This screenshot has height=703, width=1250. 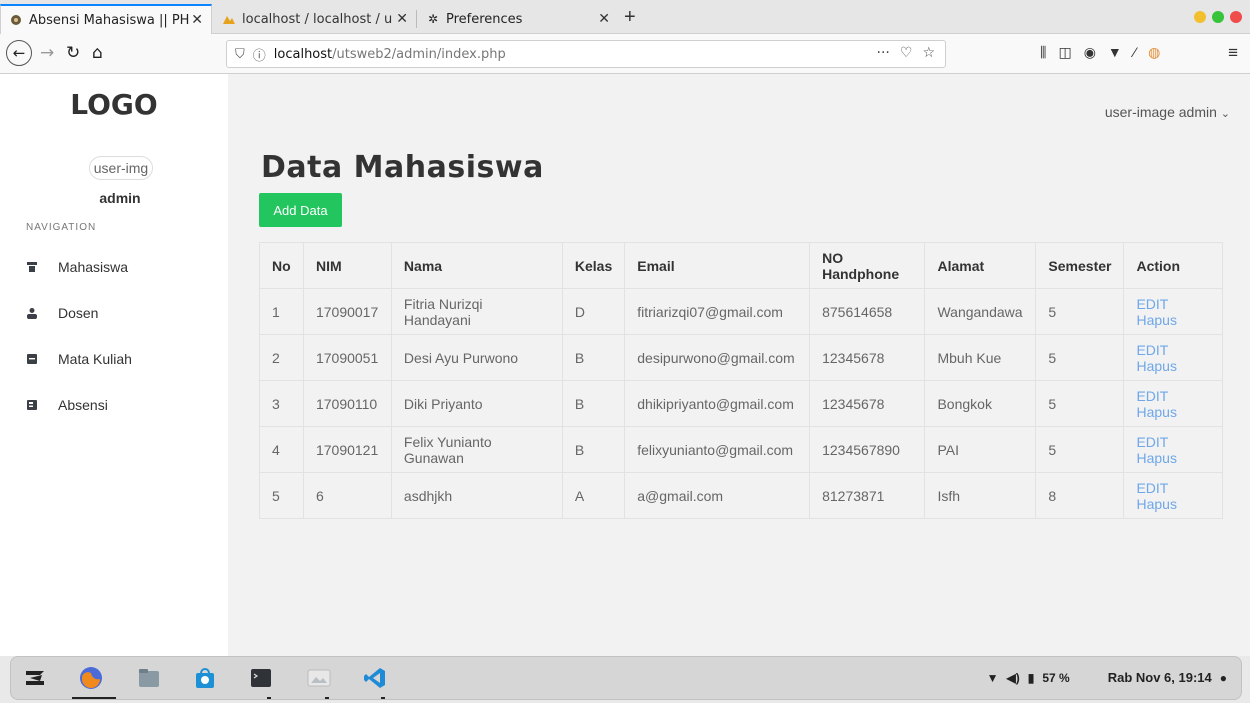 What do you see at coordinates (261, 678) in the screenshot?
I see `terminal-icon` at bounding box center [261, 678].